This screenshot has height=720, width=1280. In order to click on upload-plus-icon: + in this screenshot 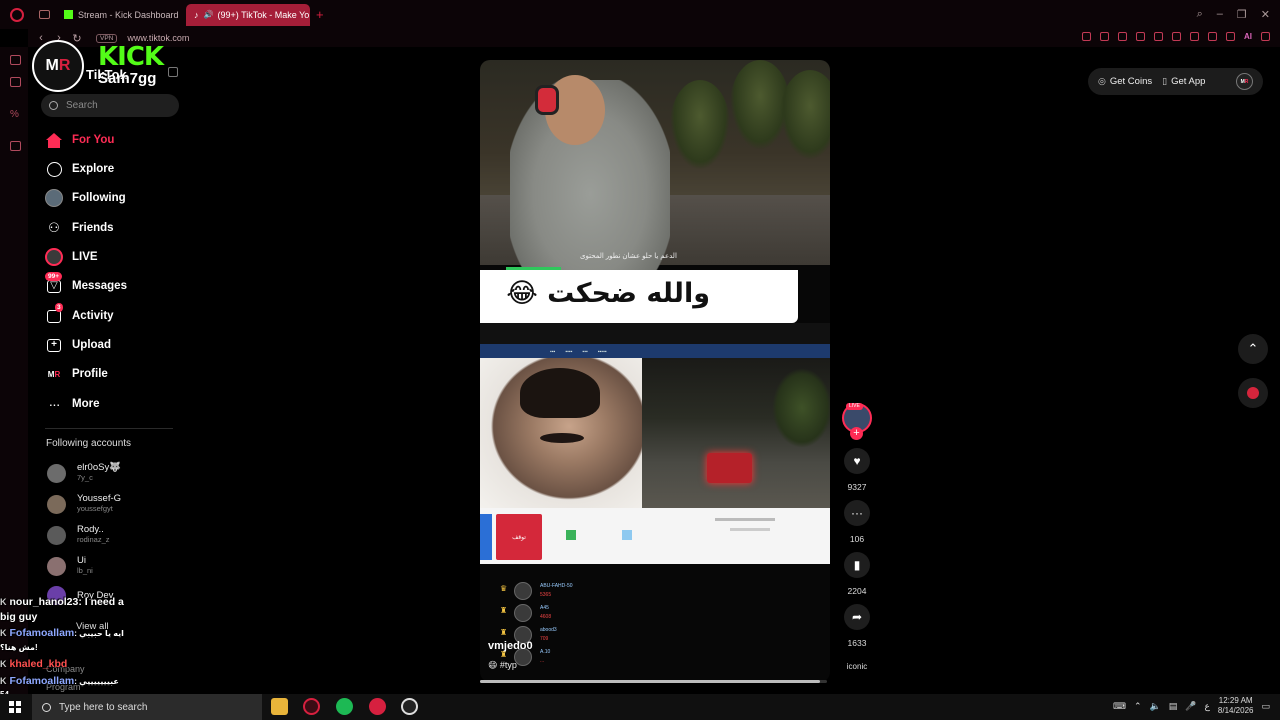, I will do `click(54, 345)`.